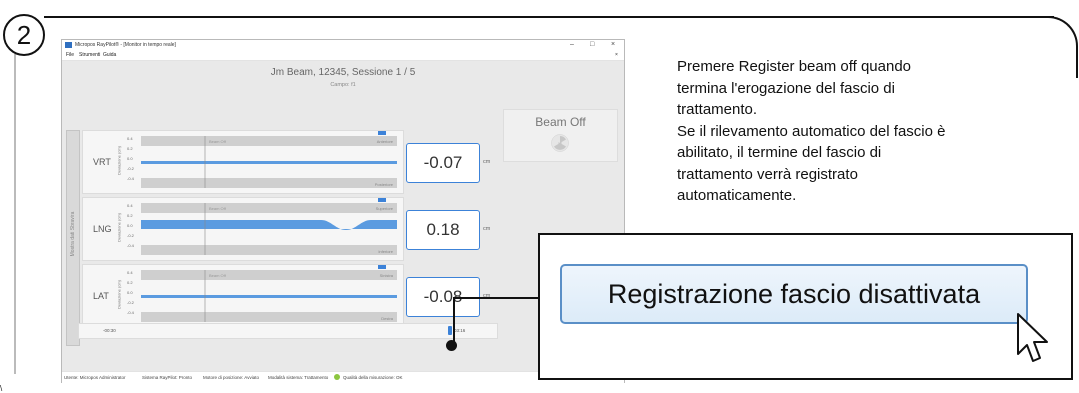  Describe the element at coordinates (487, 162) in the screenshot. I see `unit-vrt: cm` at that location.